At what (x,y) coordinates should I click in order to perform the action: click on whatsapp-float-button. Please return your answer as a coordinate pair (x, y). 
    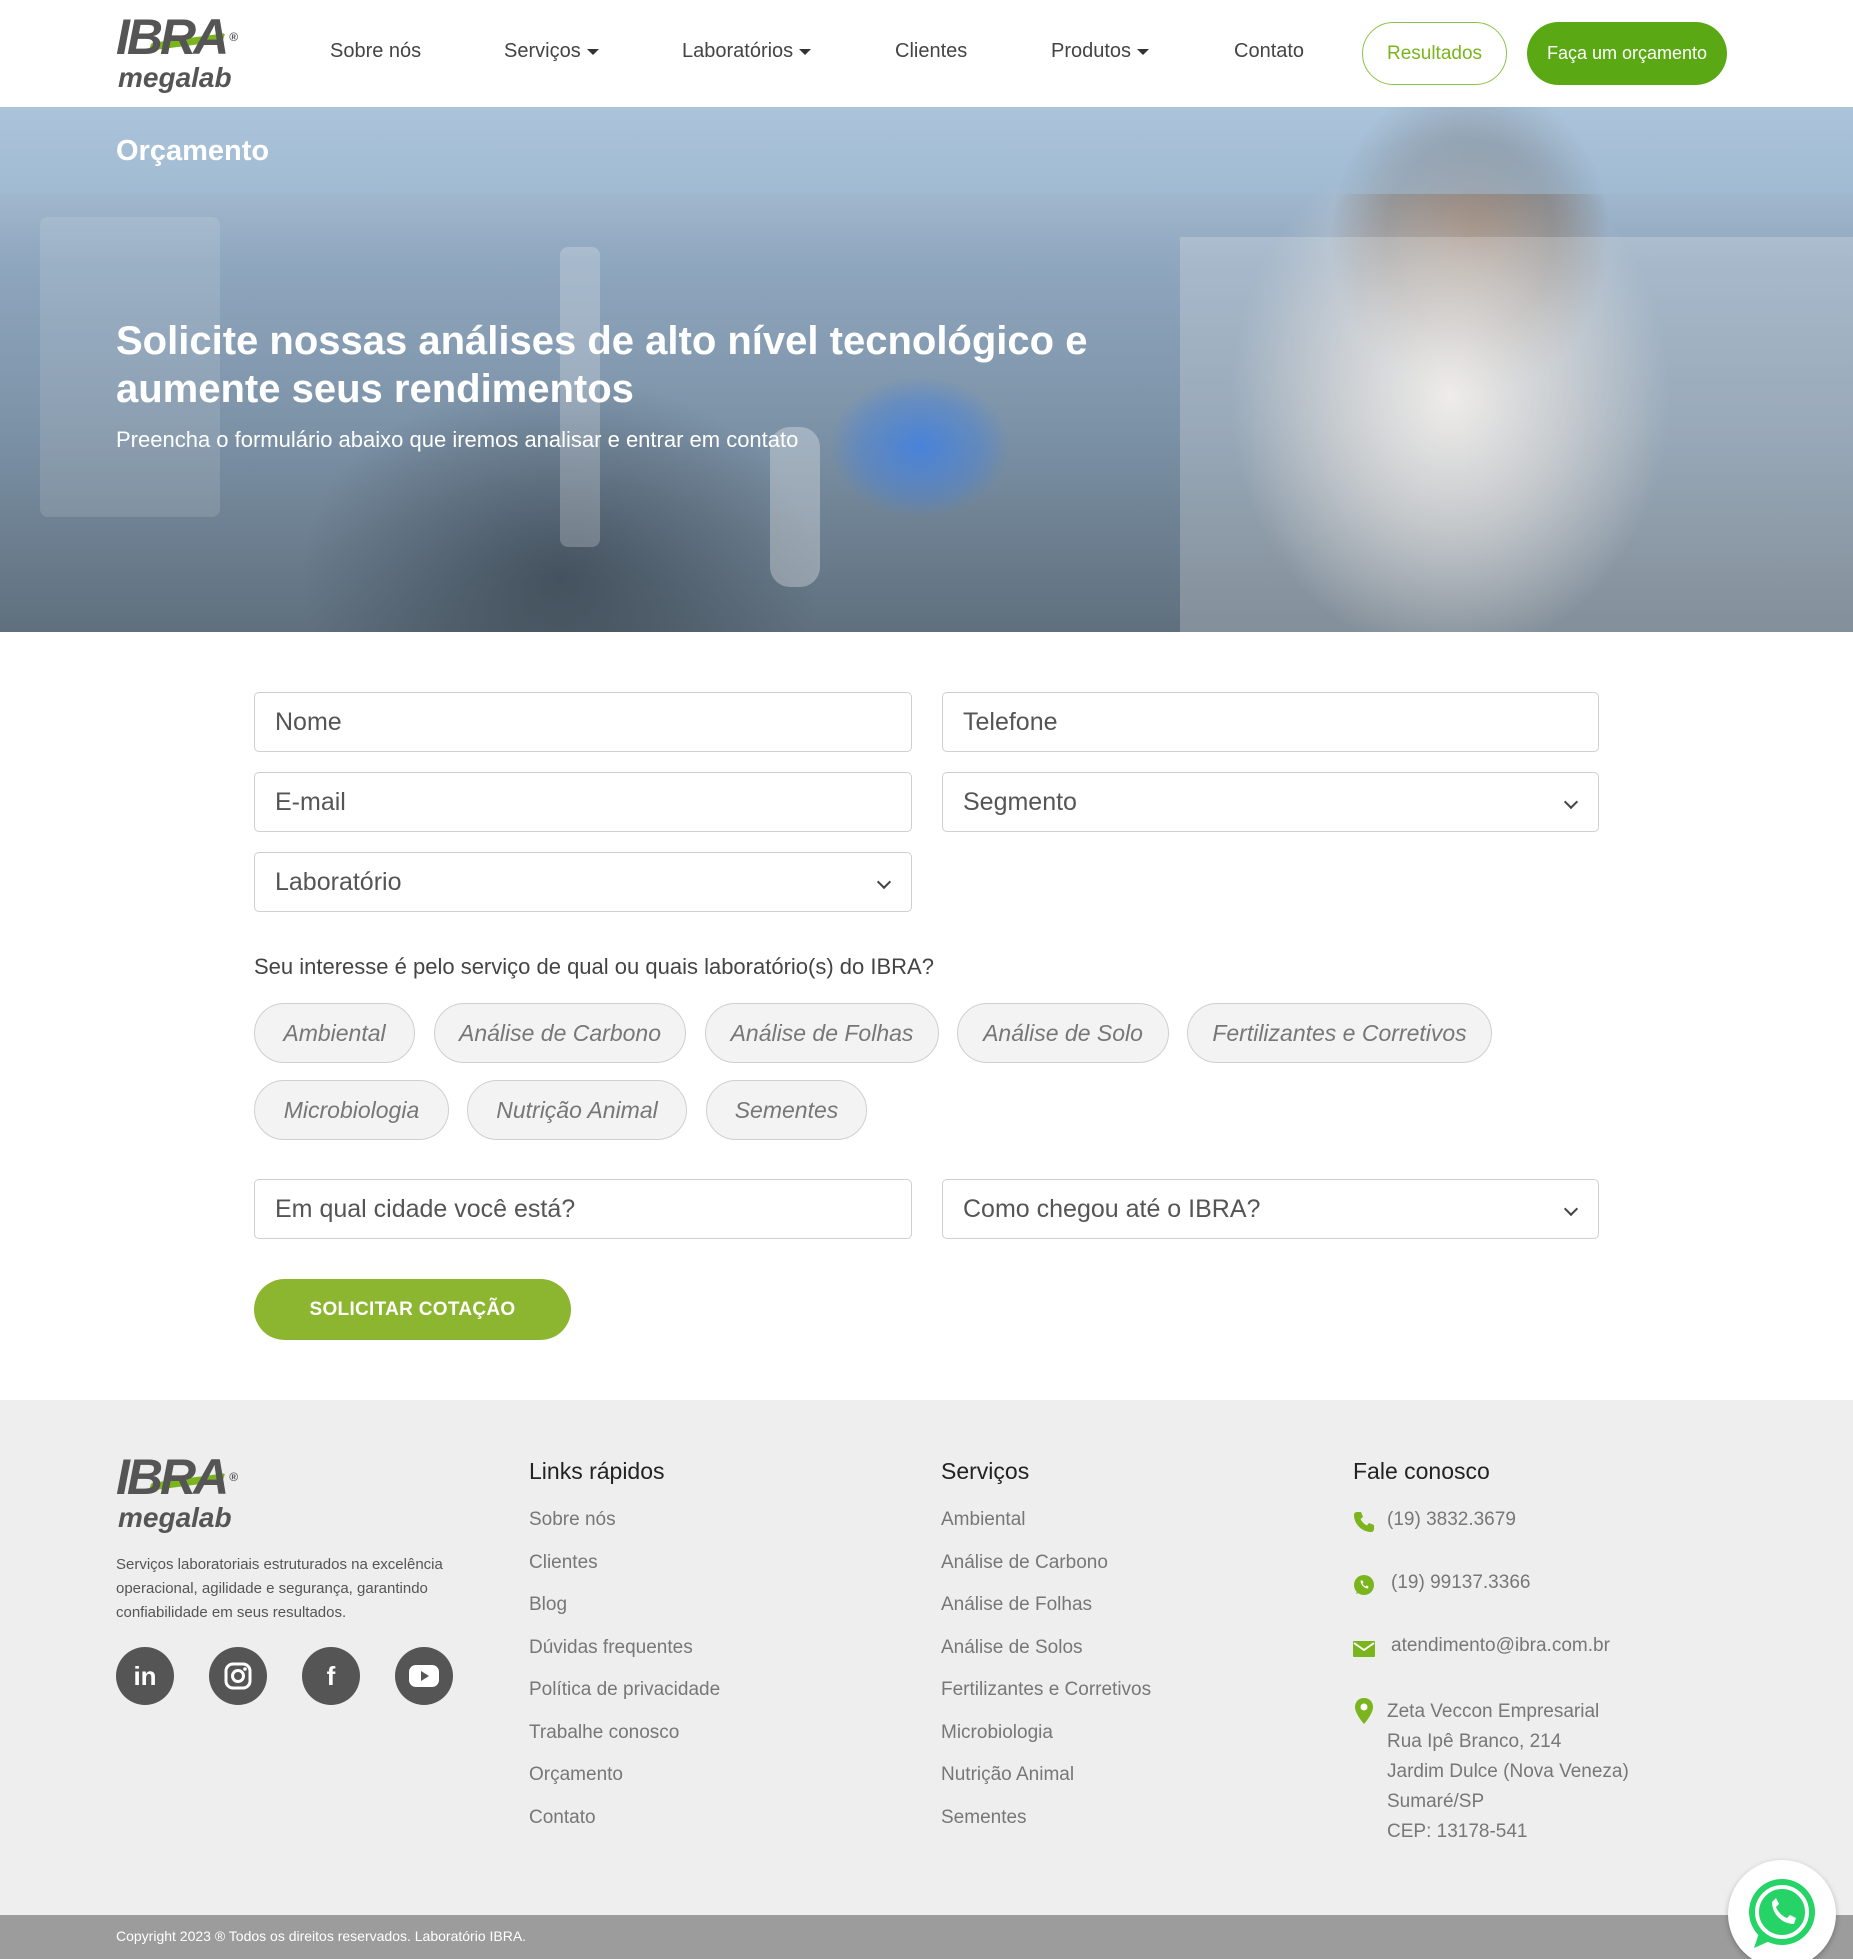
    Looking at the image, I should click on (1782, 1909).